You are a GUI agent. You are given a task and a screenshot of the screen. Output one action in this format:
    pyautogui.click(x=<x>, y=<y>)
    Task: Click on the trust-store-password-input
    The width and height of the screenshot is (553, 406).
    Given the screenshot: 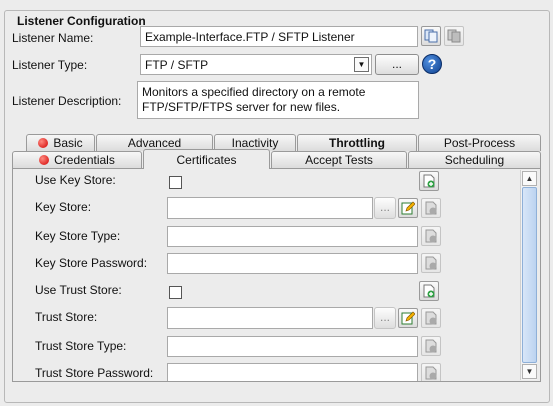 What is the action you would take?
    pyautogui.click(x=292, y=372)
    